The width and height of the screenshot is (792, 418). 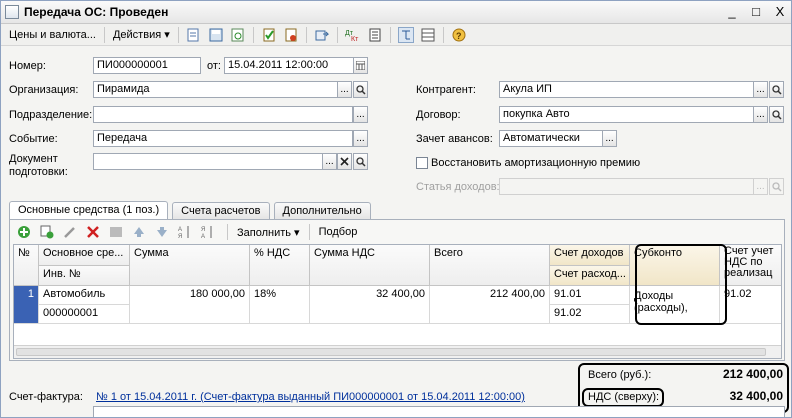 I want to click on contractor-label: Контрагент:, so click(x=446, y=90).